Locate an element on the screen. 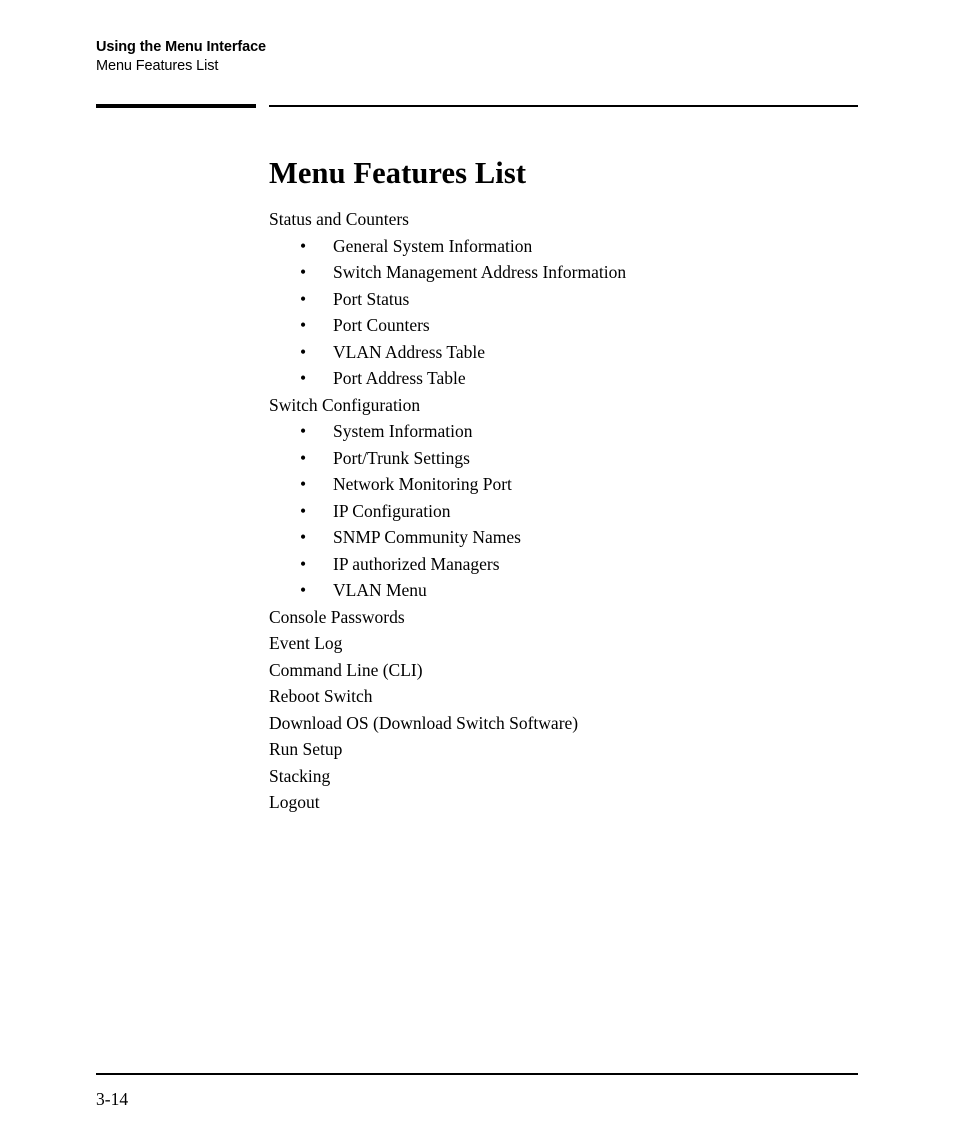  menu-subentry: • Network Monitoring Port is located at coordinates (569, 484).